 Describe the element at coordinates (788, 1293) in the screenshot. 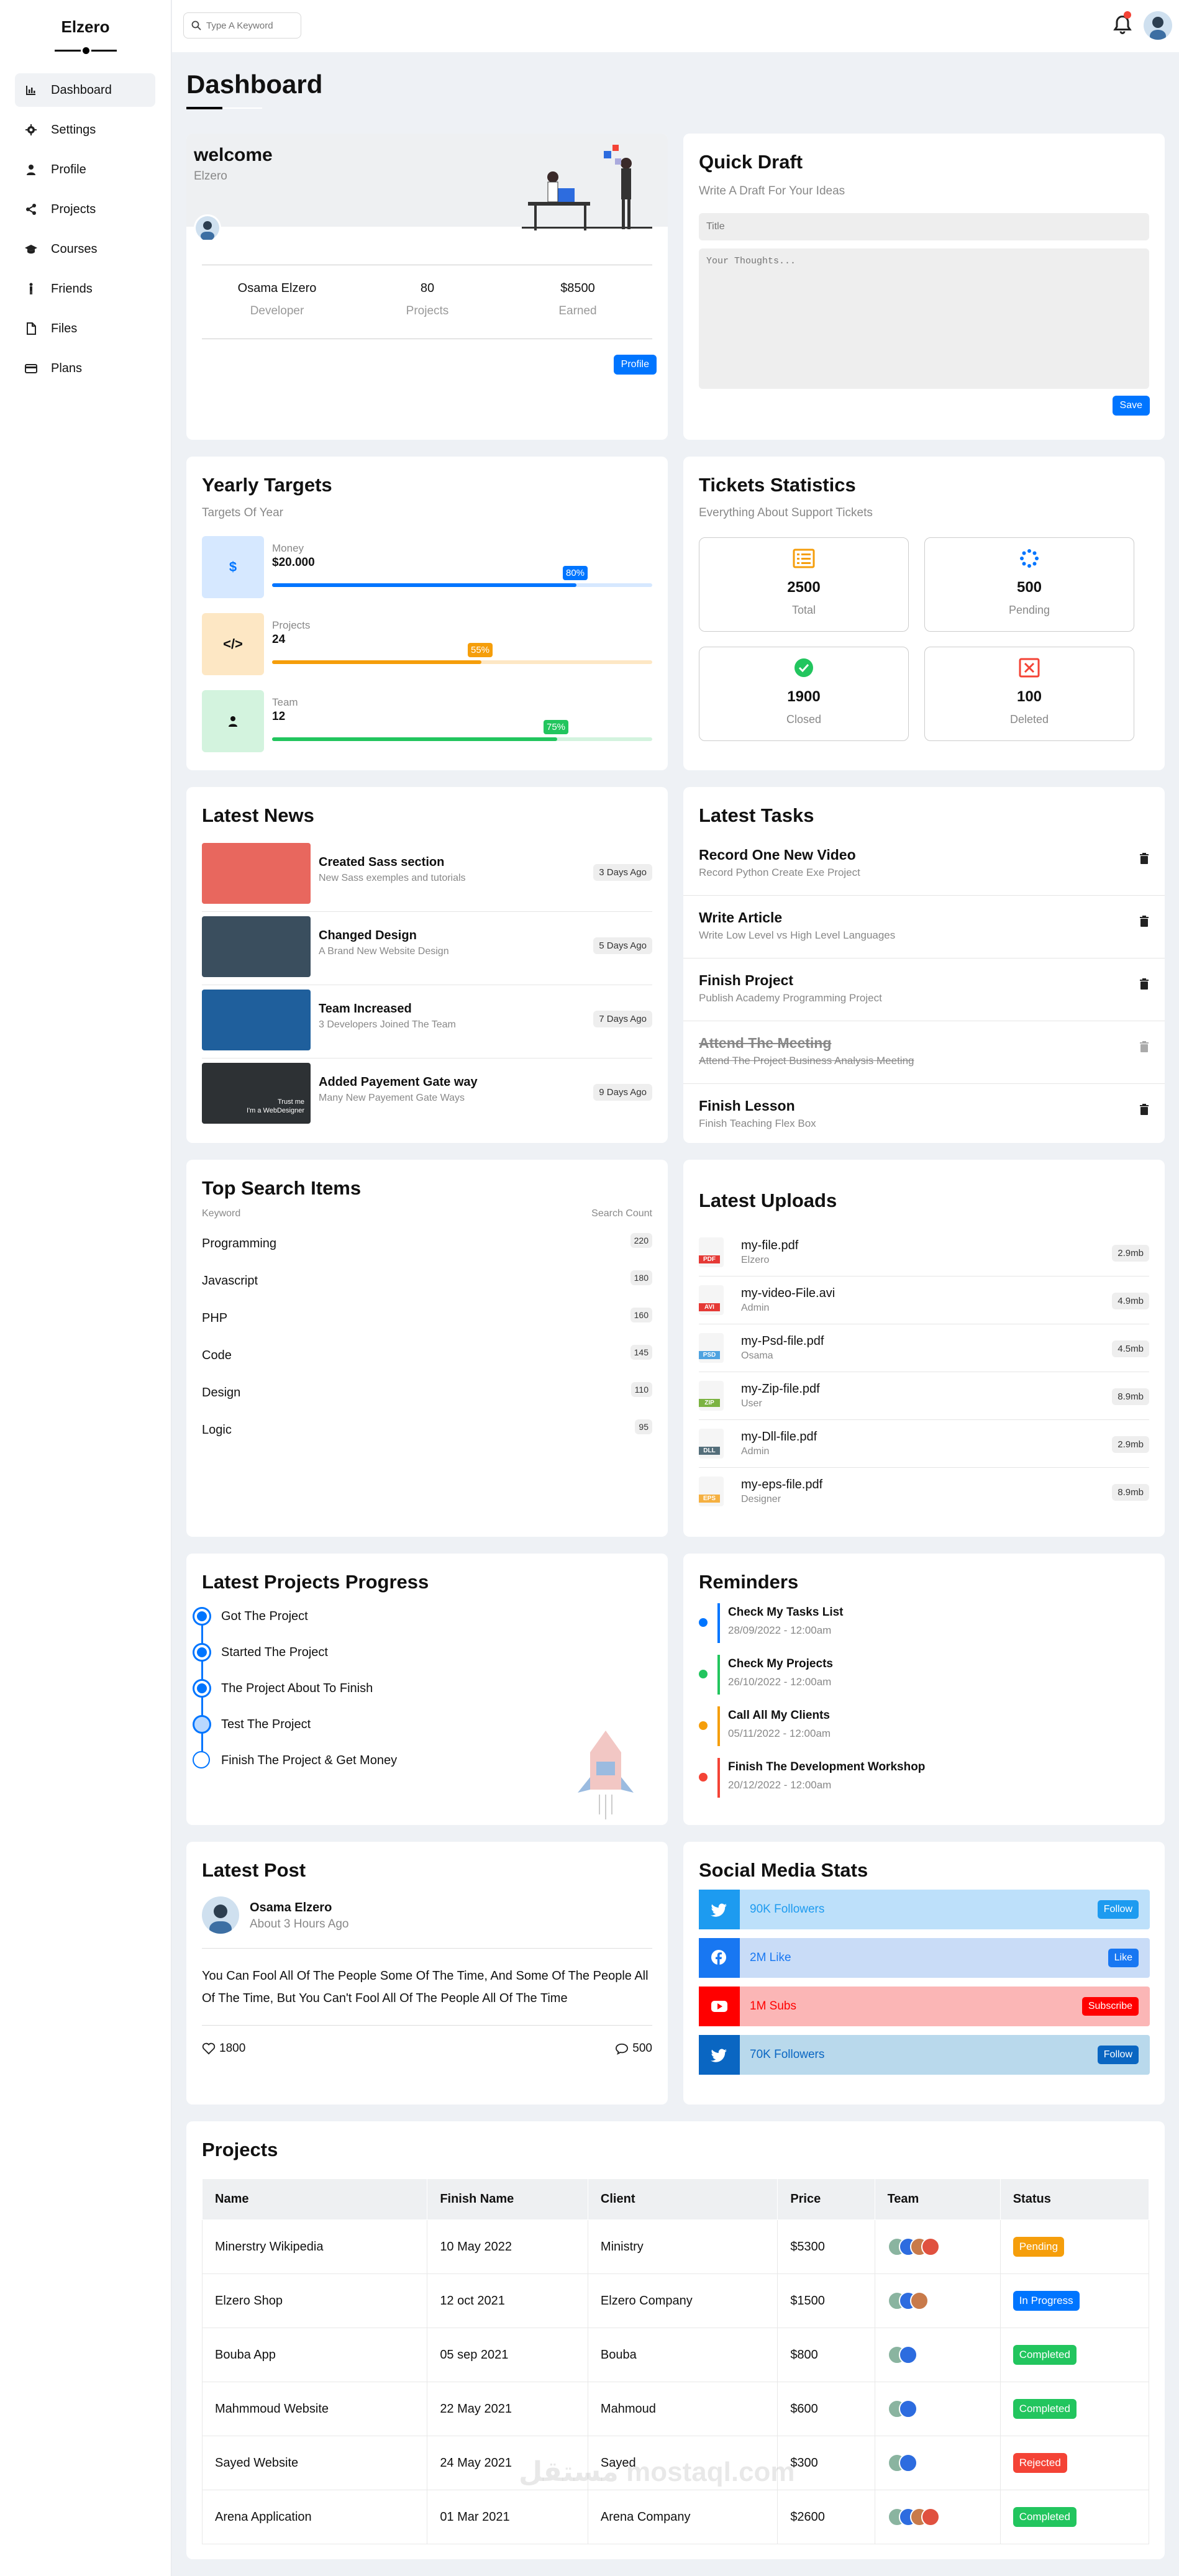

I see `upload-file-name: my-video-File.avi` at that location.